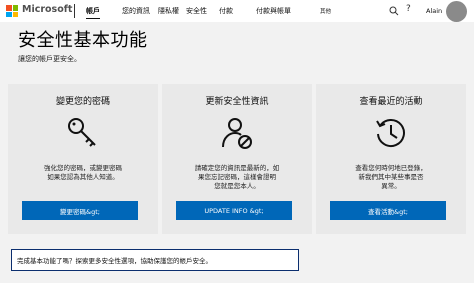  Describe the element at coordinates (47, 9) in the screenshot. I see `brand-name: Microsoft` at that location.